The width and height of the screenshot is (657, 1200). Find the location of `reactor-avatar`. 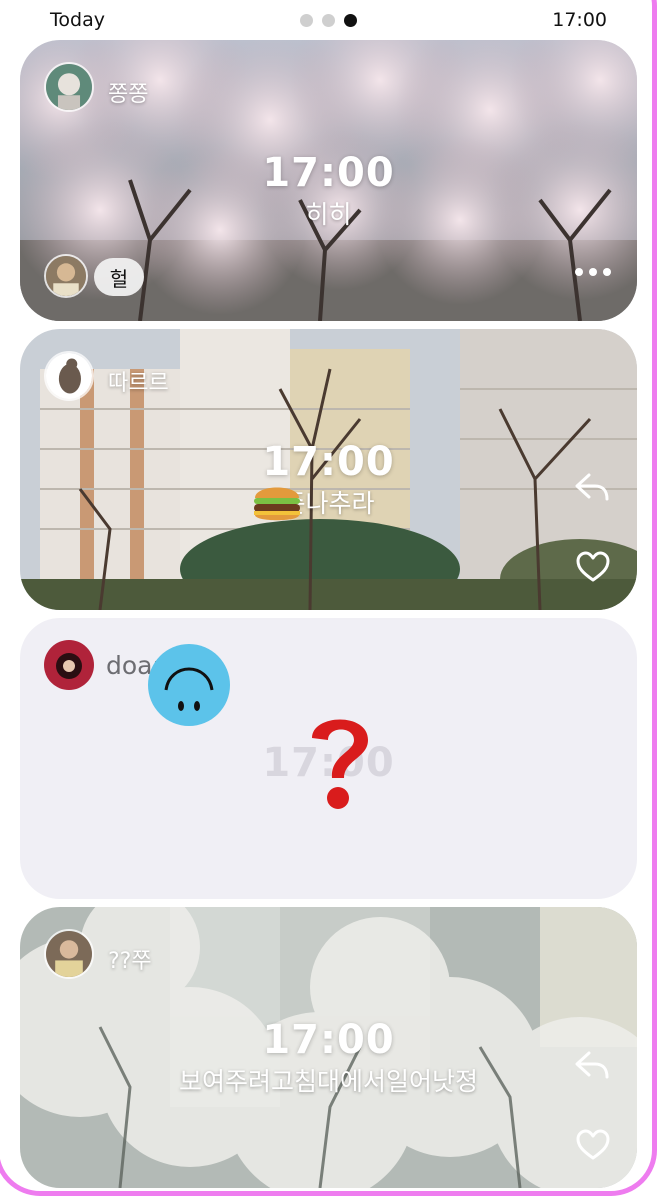

reactor-avatar is located at coordinates (66, 276).